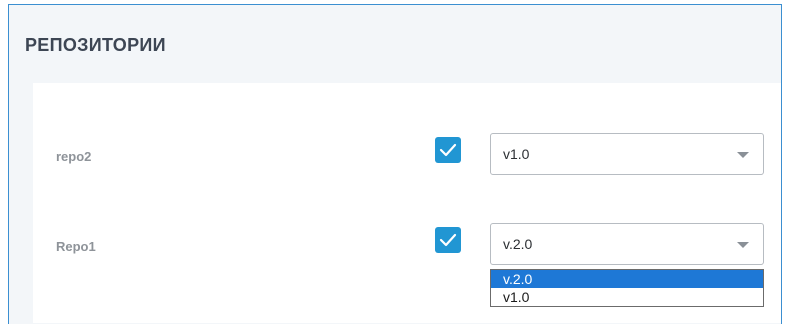  Describe the element at coordinates (95, 45) in the screenshot. I see `panel-title: РЕПОЗИТОРИИ` at that location.